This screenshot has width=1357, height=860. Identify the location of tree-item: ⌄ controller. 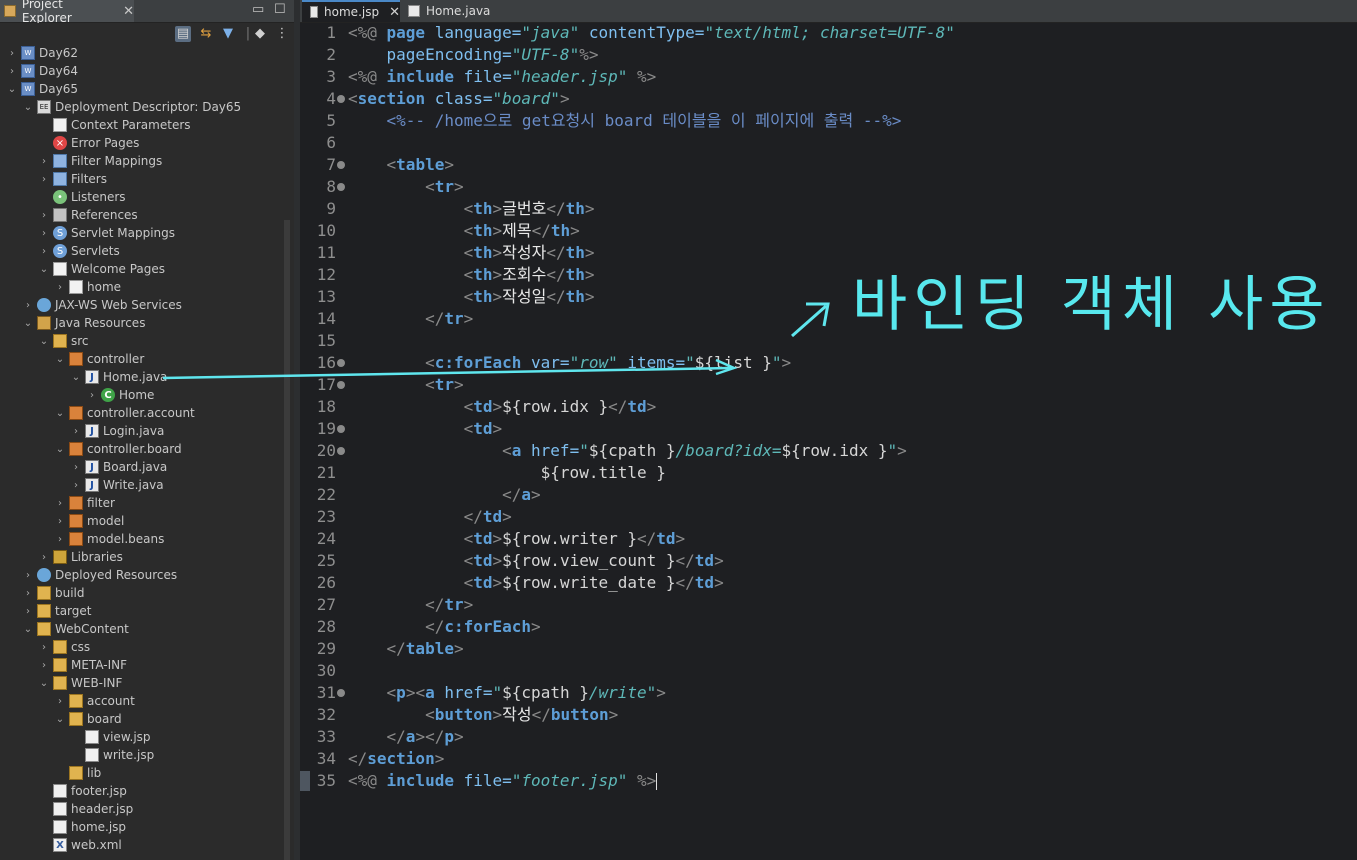
(99, 359).